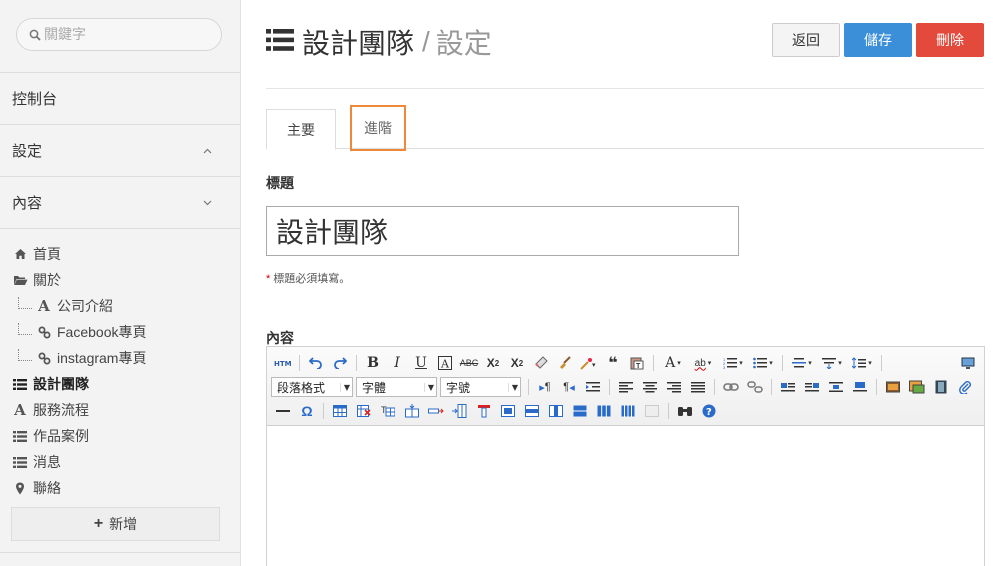 The image size is (999, 566). Describe the element at coordinates (373, 363) in the screenshot. I see `bold-icon: B` at that location.